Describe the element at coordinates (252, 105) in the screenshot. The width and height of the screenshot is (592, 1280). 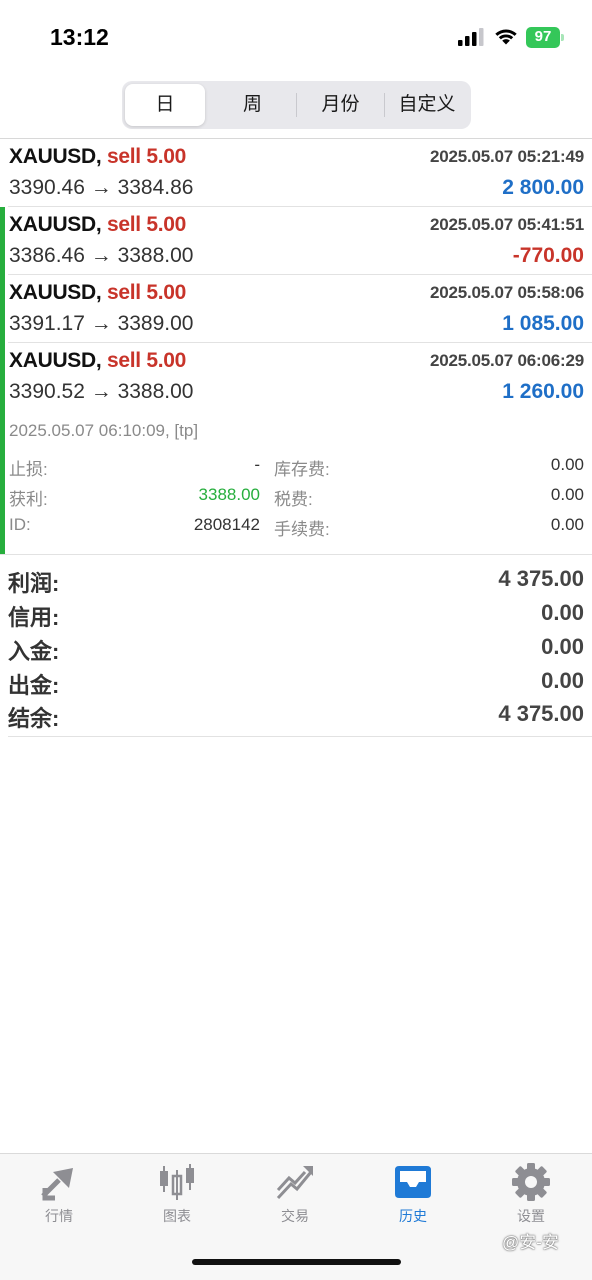
I see `tab-week: 周` at that location.